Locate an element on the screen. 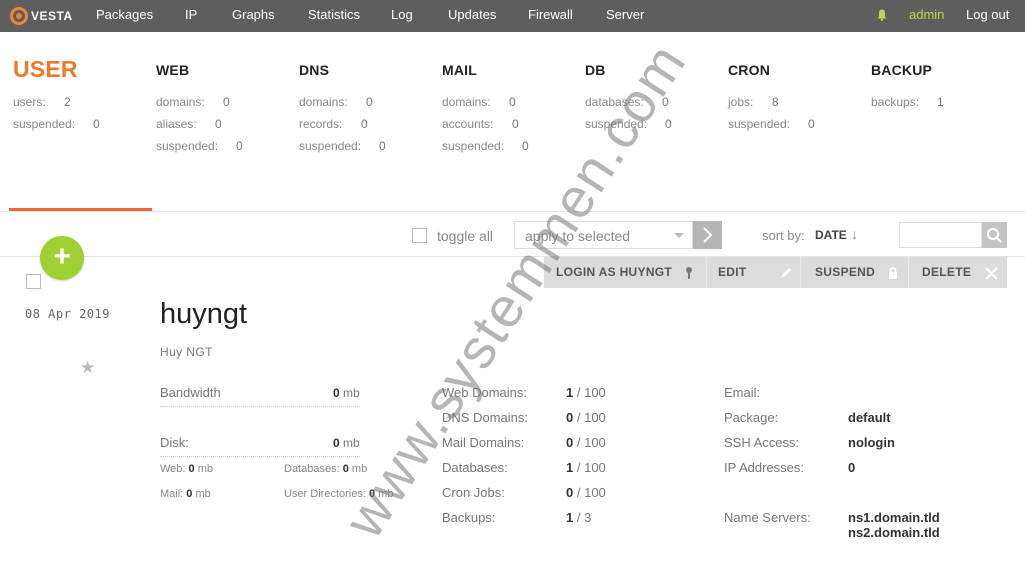 Image resolution: width=1025 pixels, height=563 pixels. limit-web-domains-value: 1 / 100 is located at coordinates (586, 392).